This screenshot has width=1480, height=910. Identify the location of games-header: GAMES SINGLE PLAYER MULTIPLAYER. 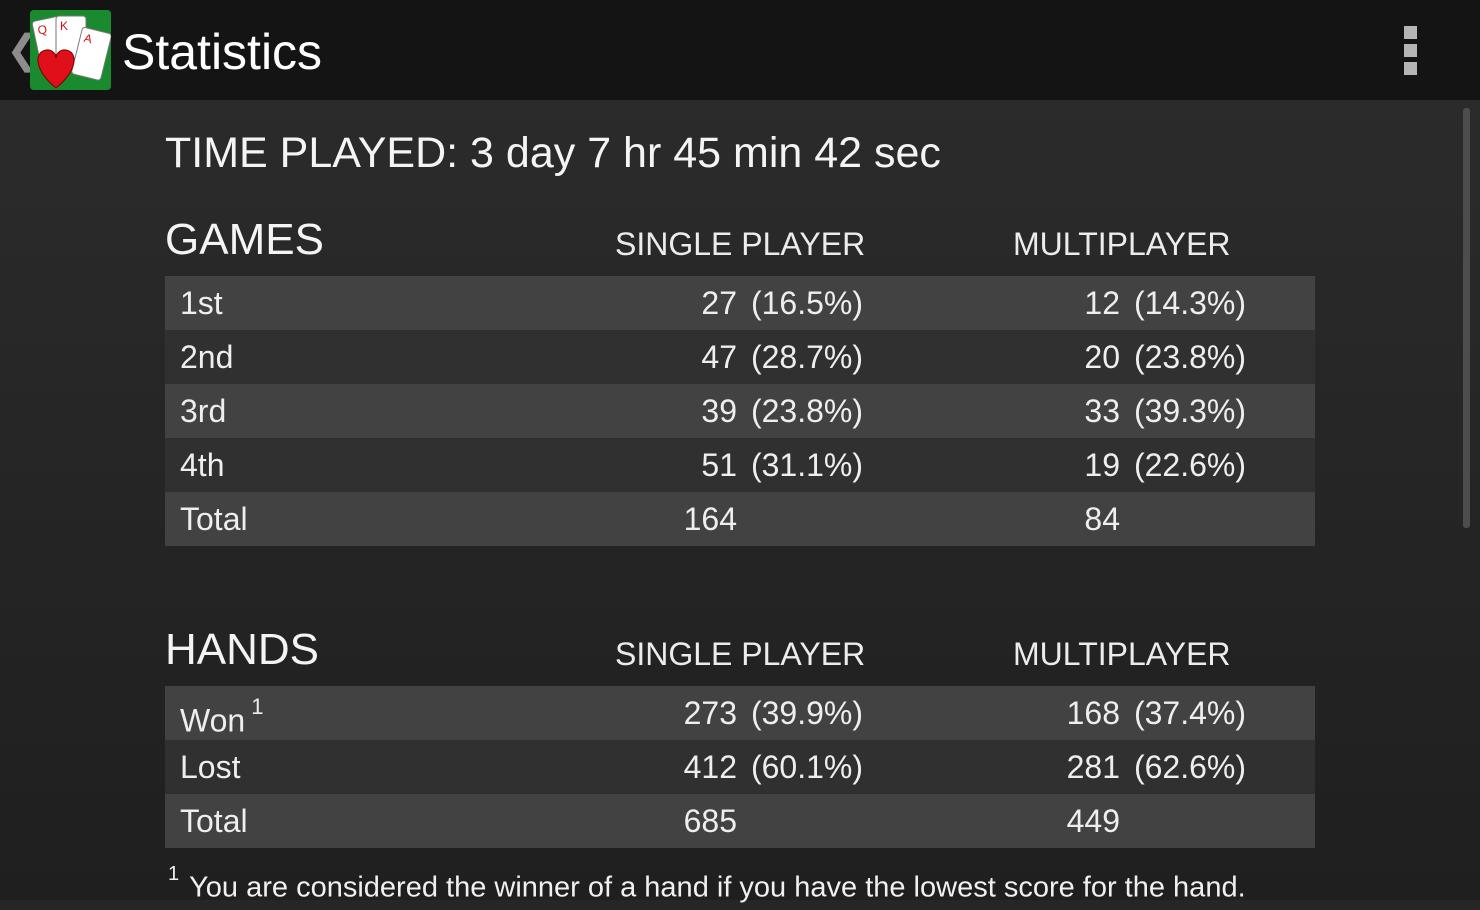
(740, 245).